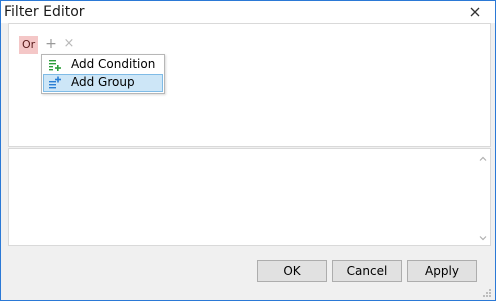 This screenshot has width=496, height=301. I want to click on resize-grip-icon, so click(487, 292).